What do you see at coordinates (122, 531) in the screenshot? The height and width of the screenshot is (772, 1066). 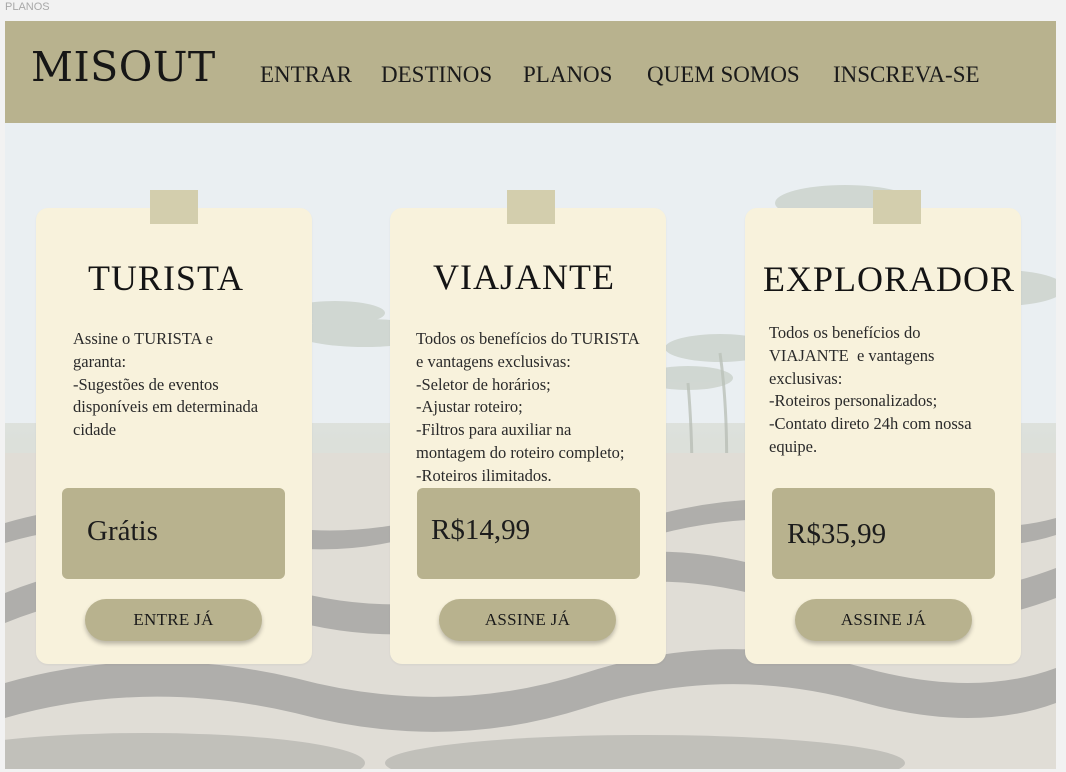 I see `price-label: Grátis` at bounding box center [122, 531].